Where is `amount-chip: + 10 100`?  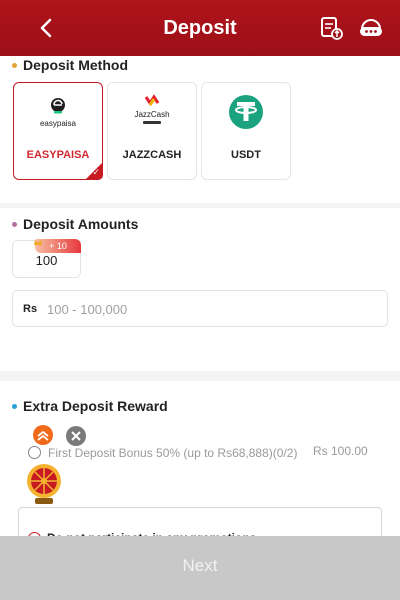
amount-chip: + 10 100 is located at coordinates (46, 258).